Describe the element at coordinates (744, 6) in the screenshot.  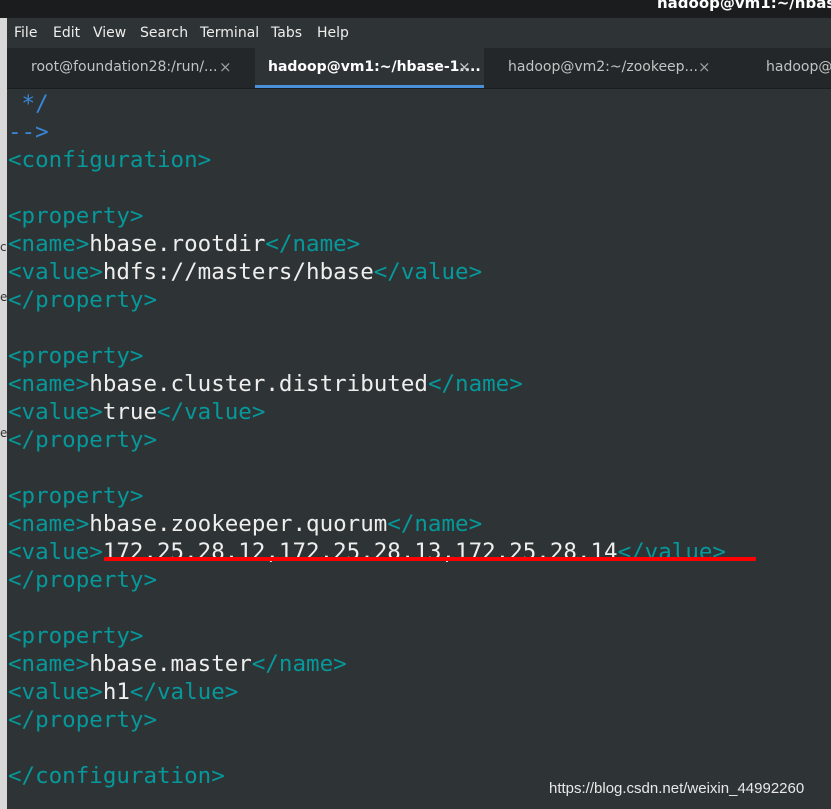
I see `window-title: hadoop@vm1:~/hbase-1.2` at that location.